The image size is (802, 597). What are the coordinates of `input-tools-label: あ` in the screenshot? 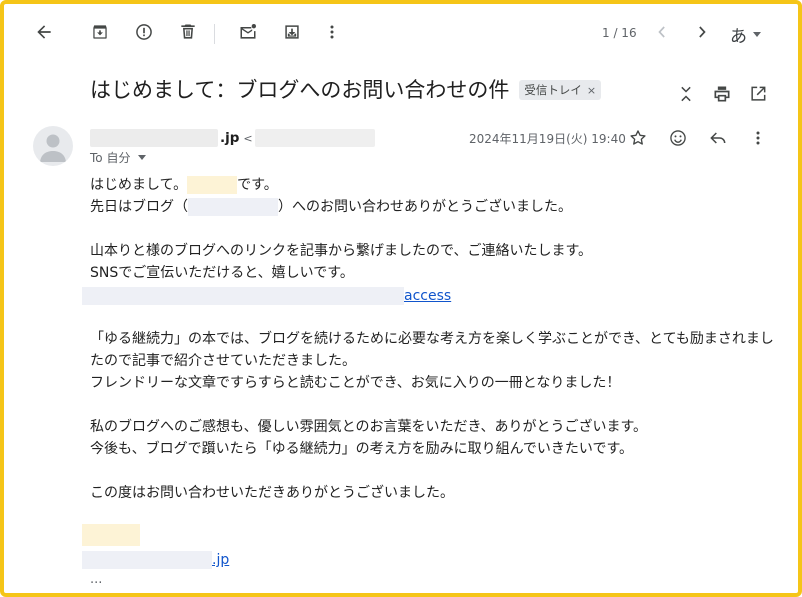 It's located at (738, 37).